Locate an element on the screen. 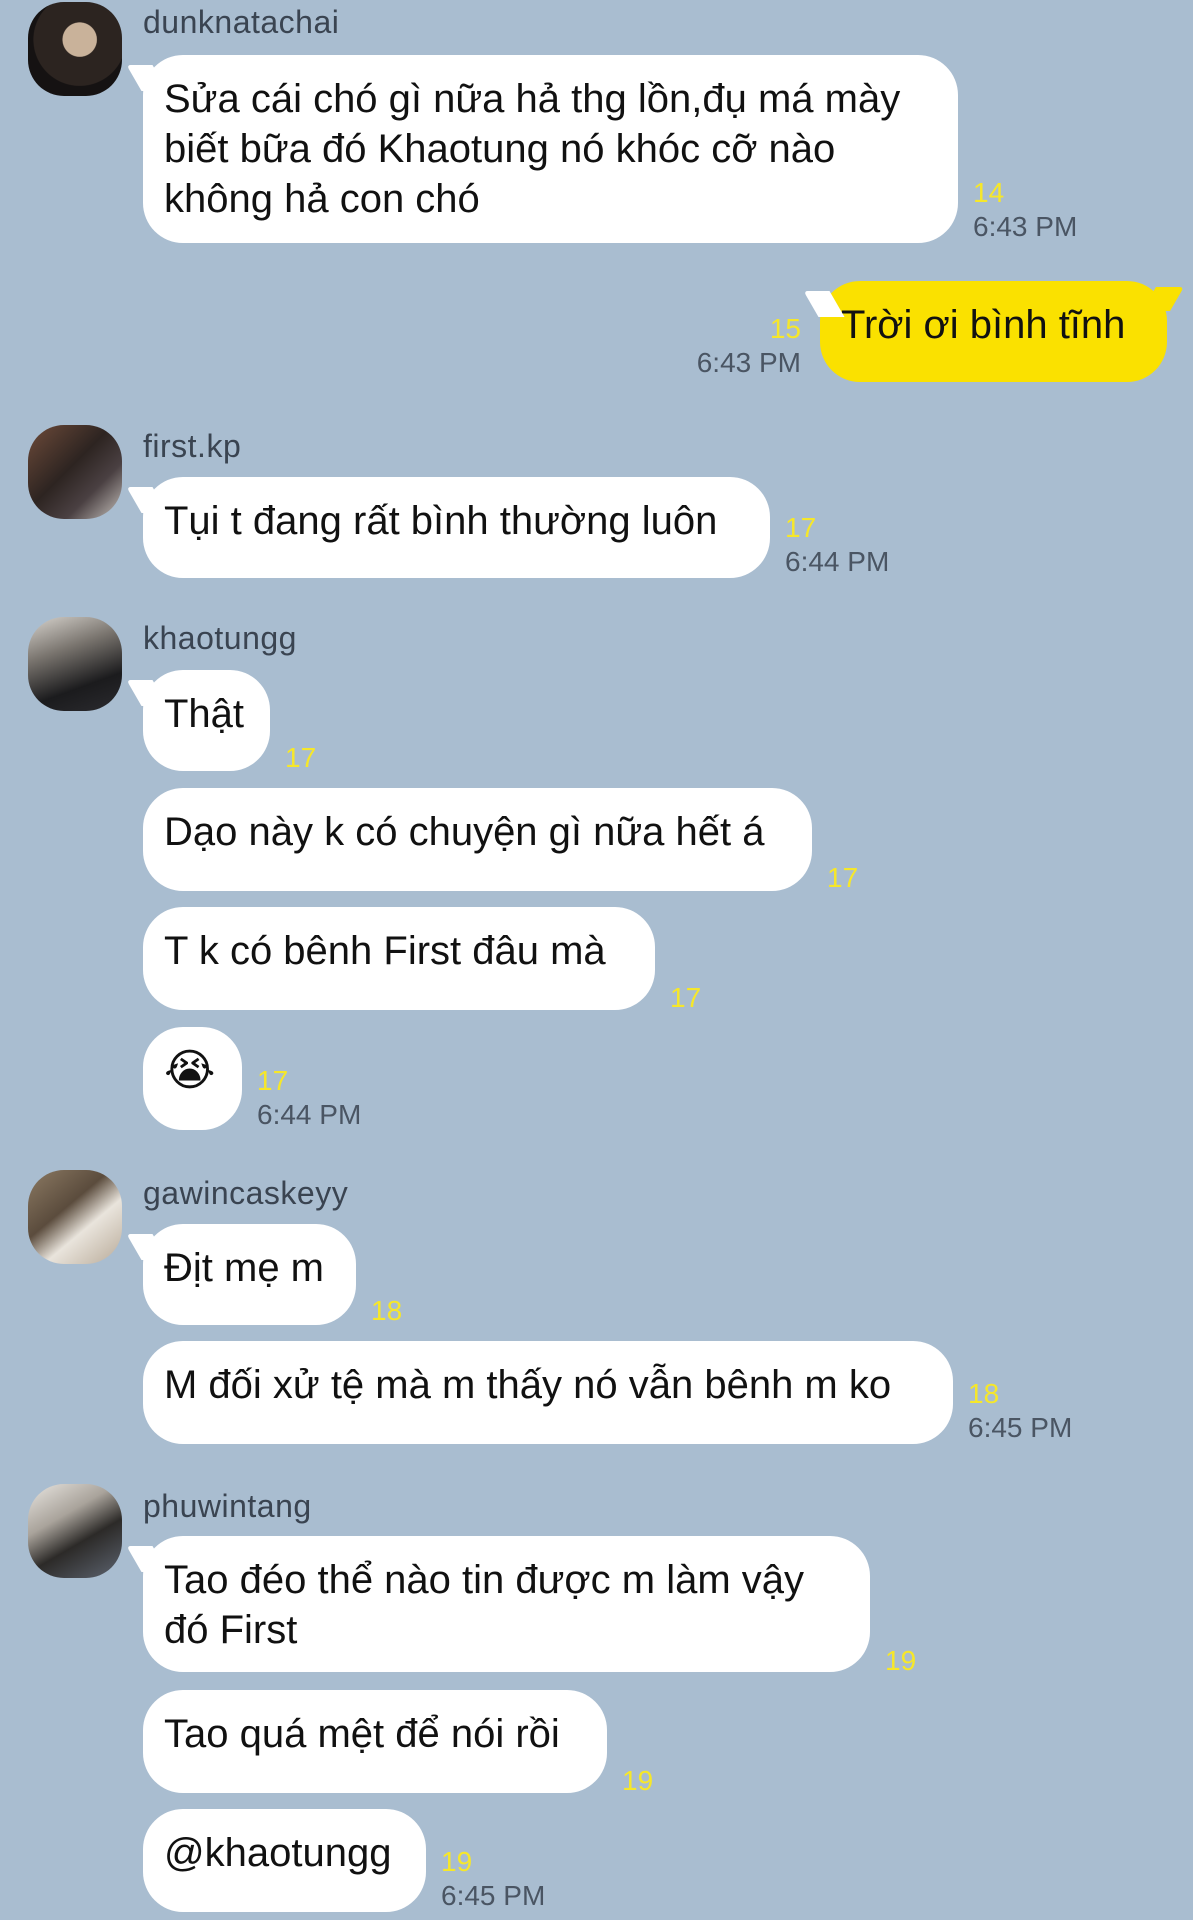  message-text: Trời ơi bình tĩnh is located at coordinates (983, 325).